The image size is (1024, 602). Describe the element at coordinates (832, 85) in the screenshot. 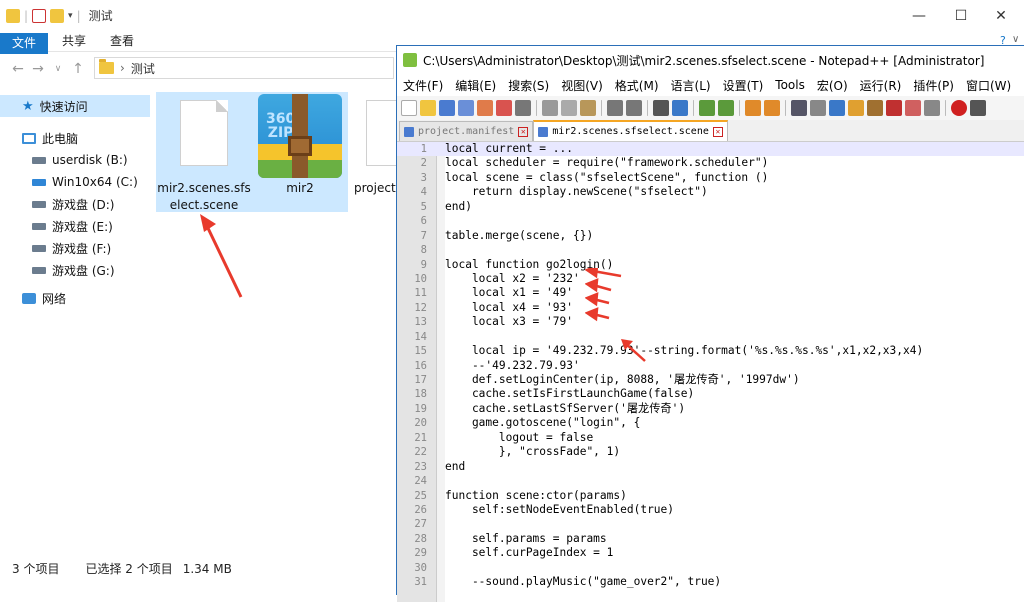

I see `menu-macro: 宏(O)` at that location.